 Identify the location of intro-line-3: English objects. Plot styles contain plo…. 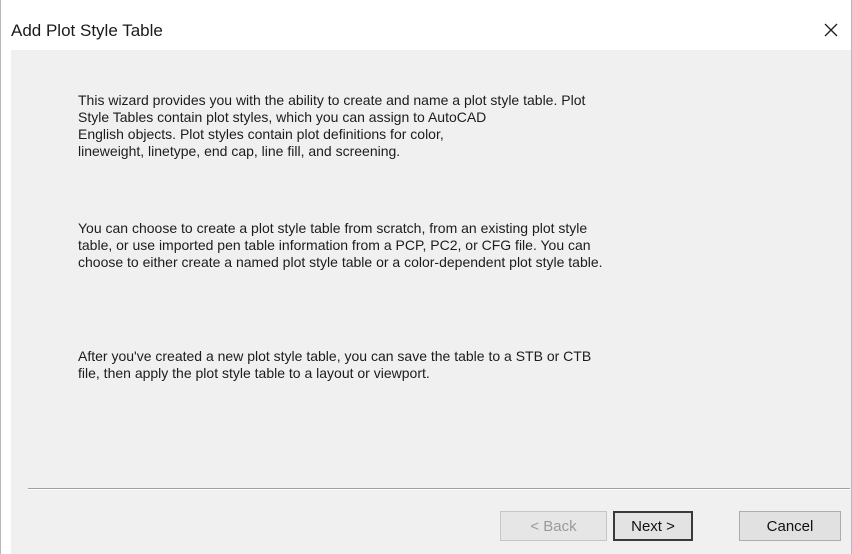
(261, 134).